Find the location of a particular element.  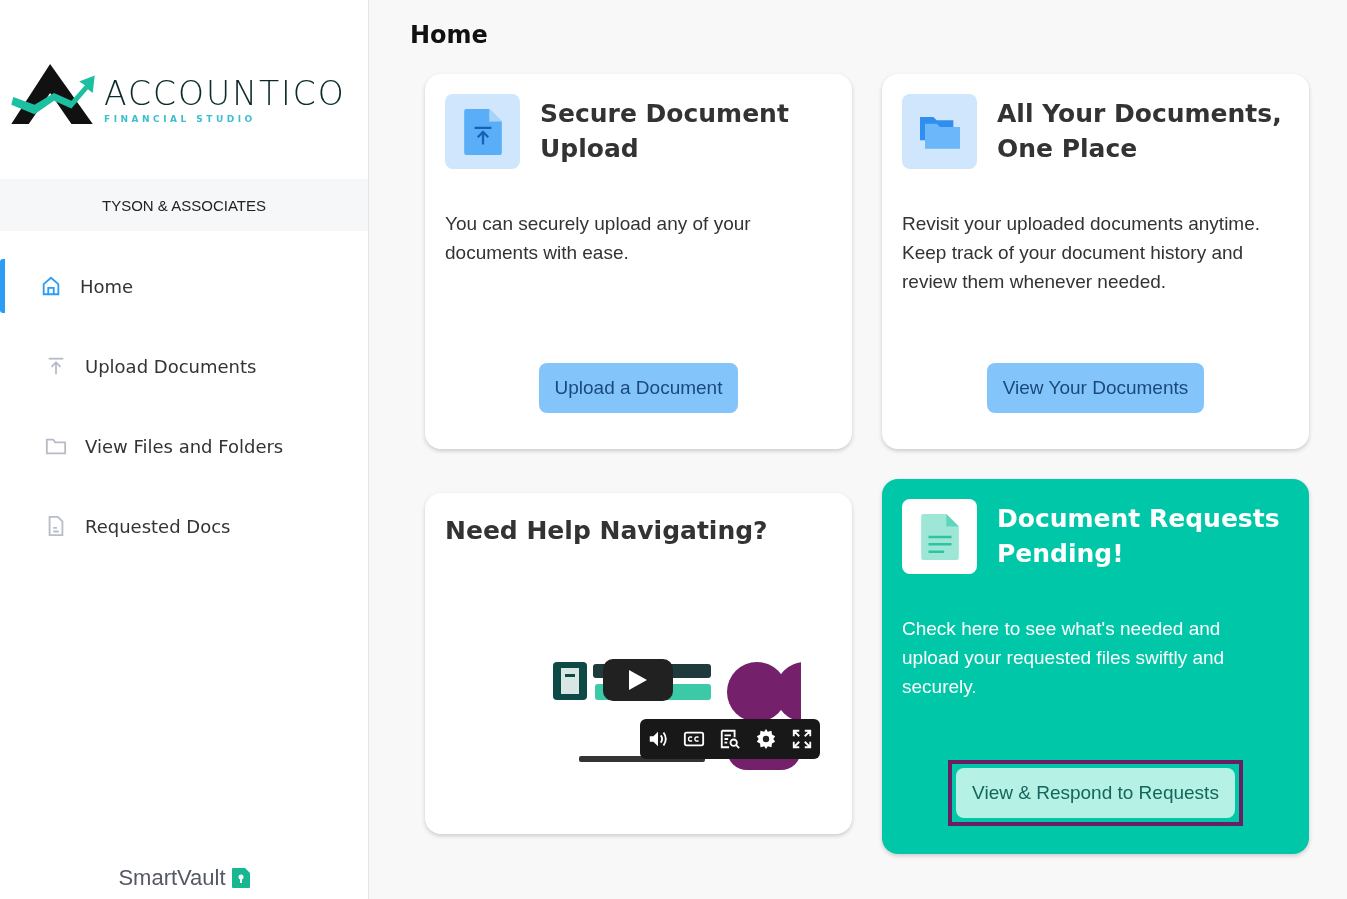

lock-document-icon is located at coordinates (240, 878).